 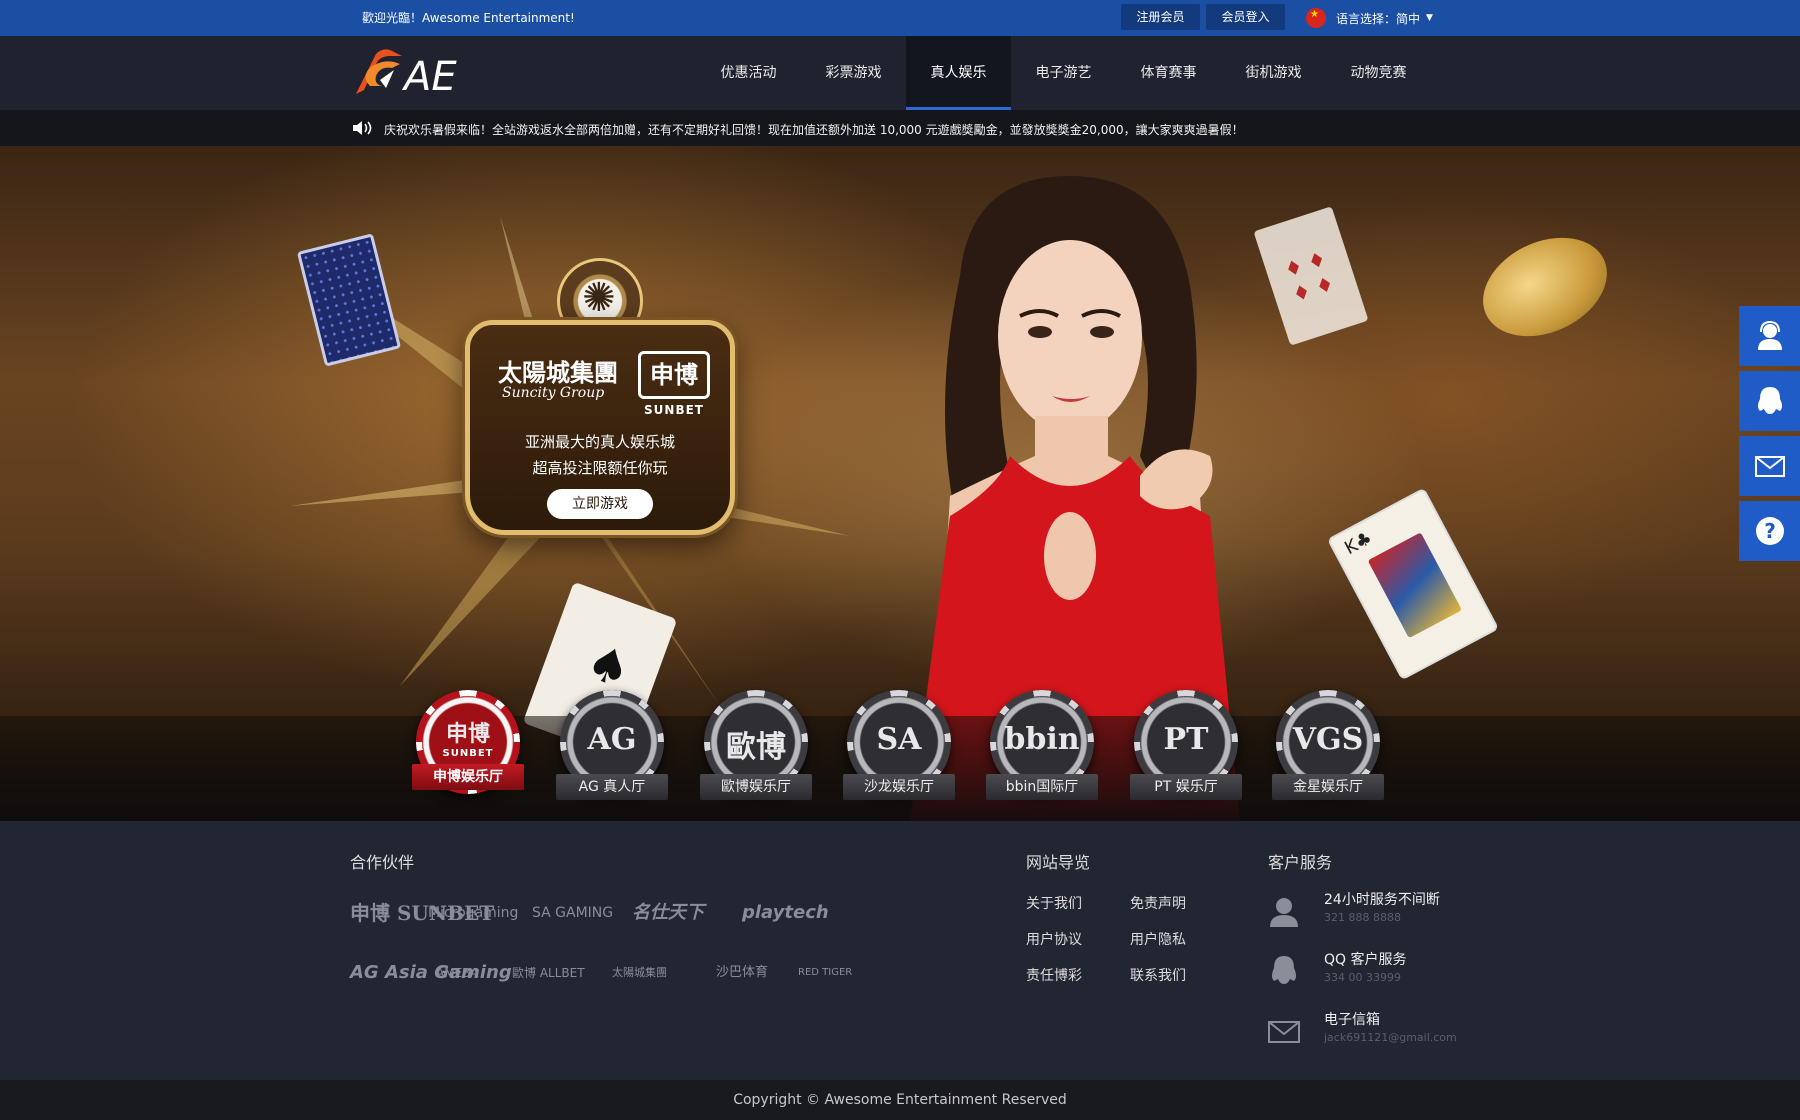 I want to click on partner-logo-microgaming: Microgaming, so click(x=473, y=913).